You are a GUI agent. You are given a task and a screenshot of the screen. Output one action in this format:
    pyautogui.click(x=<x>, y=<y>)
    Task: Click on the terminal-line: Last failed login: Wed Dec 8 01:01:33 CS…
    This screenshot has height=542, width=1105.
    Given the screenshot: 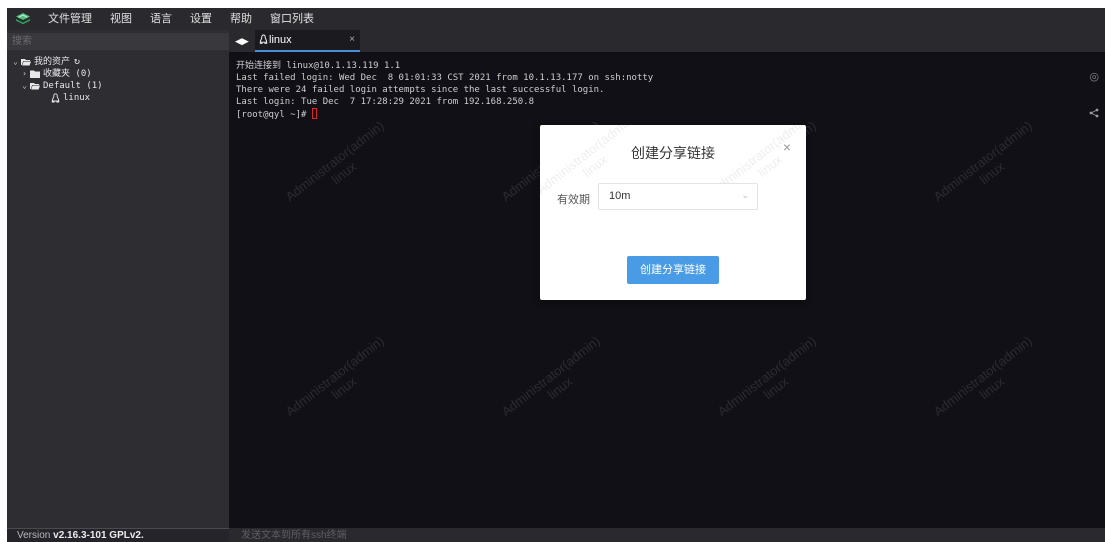 What is the action you would take?
    pyautogui.click(x=445, y=78)
    